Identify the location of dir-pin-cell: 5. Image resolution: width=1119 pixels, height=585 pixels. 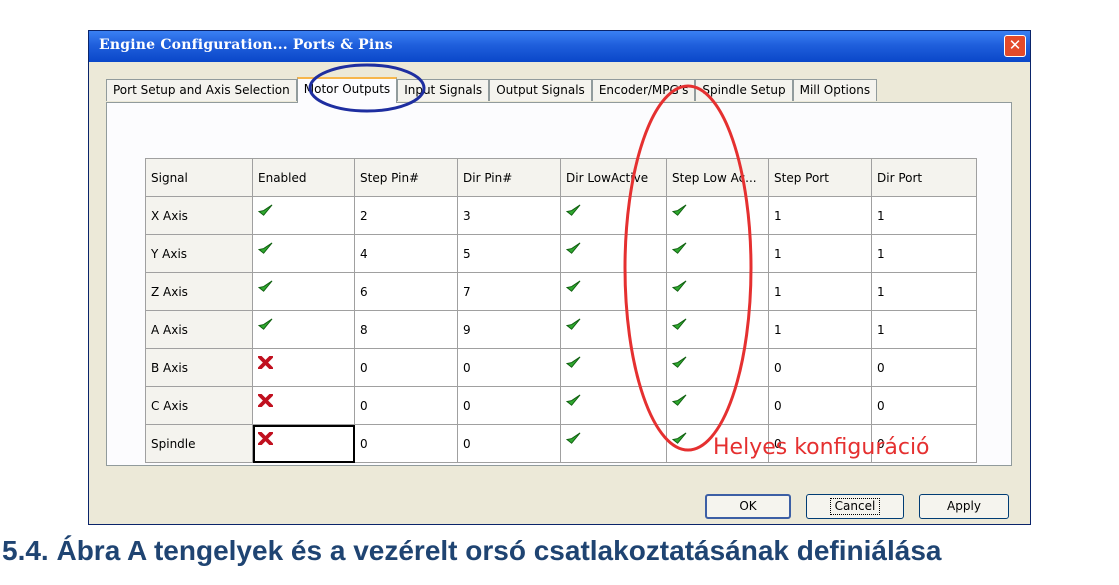
(509, 253).